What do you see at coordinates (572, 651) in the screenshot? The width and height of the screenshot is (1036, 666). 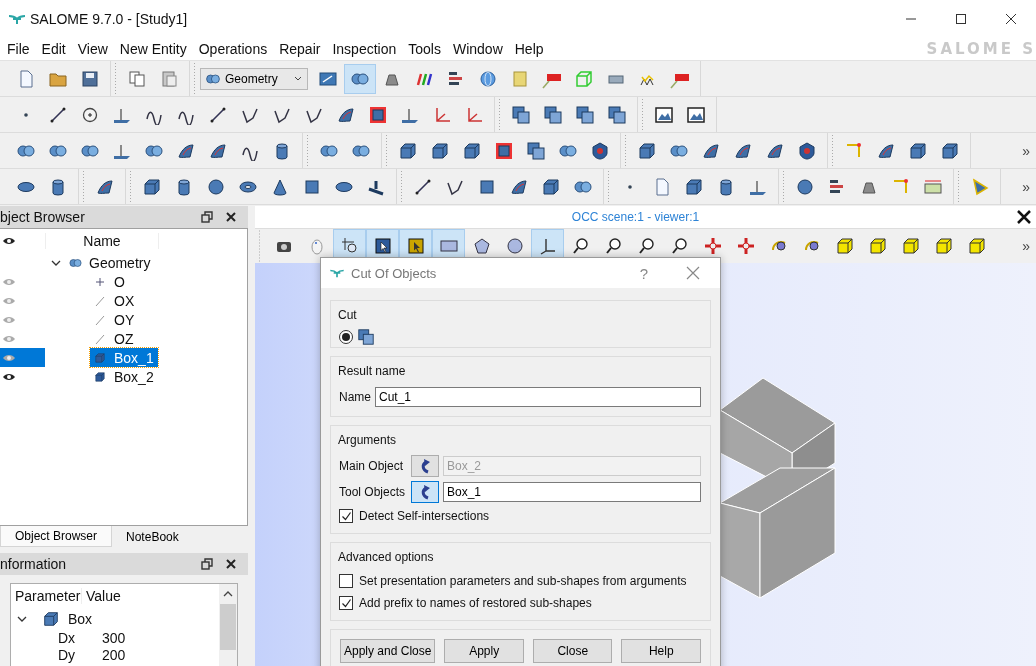 I see `dialog-button: Close` at bounding box center [572, 651].